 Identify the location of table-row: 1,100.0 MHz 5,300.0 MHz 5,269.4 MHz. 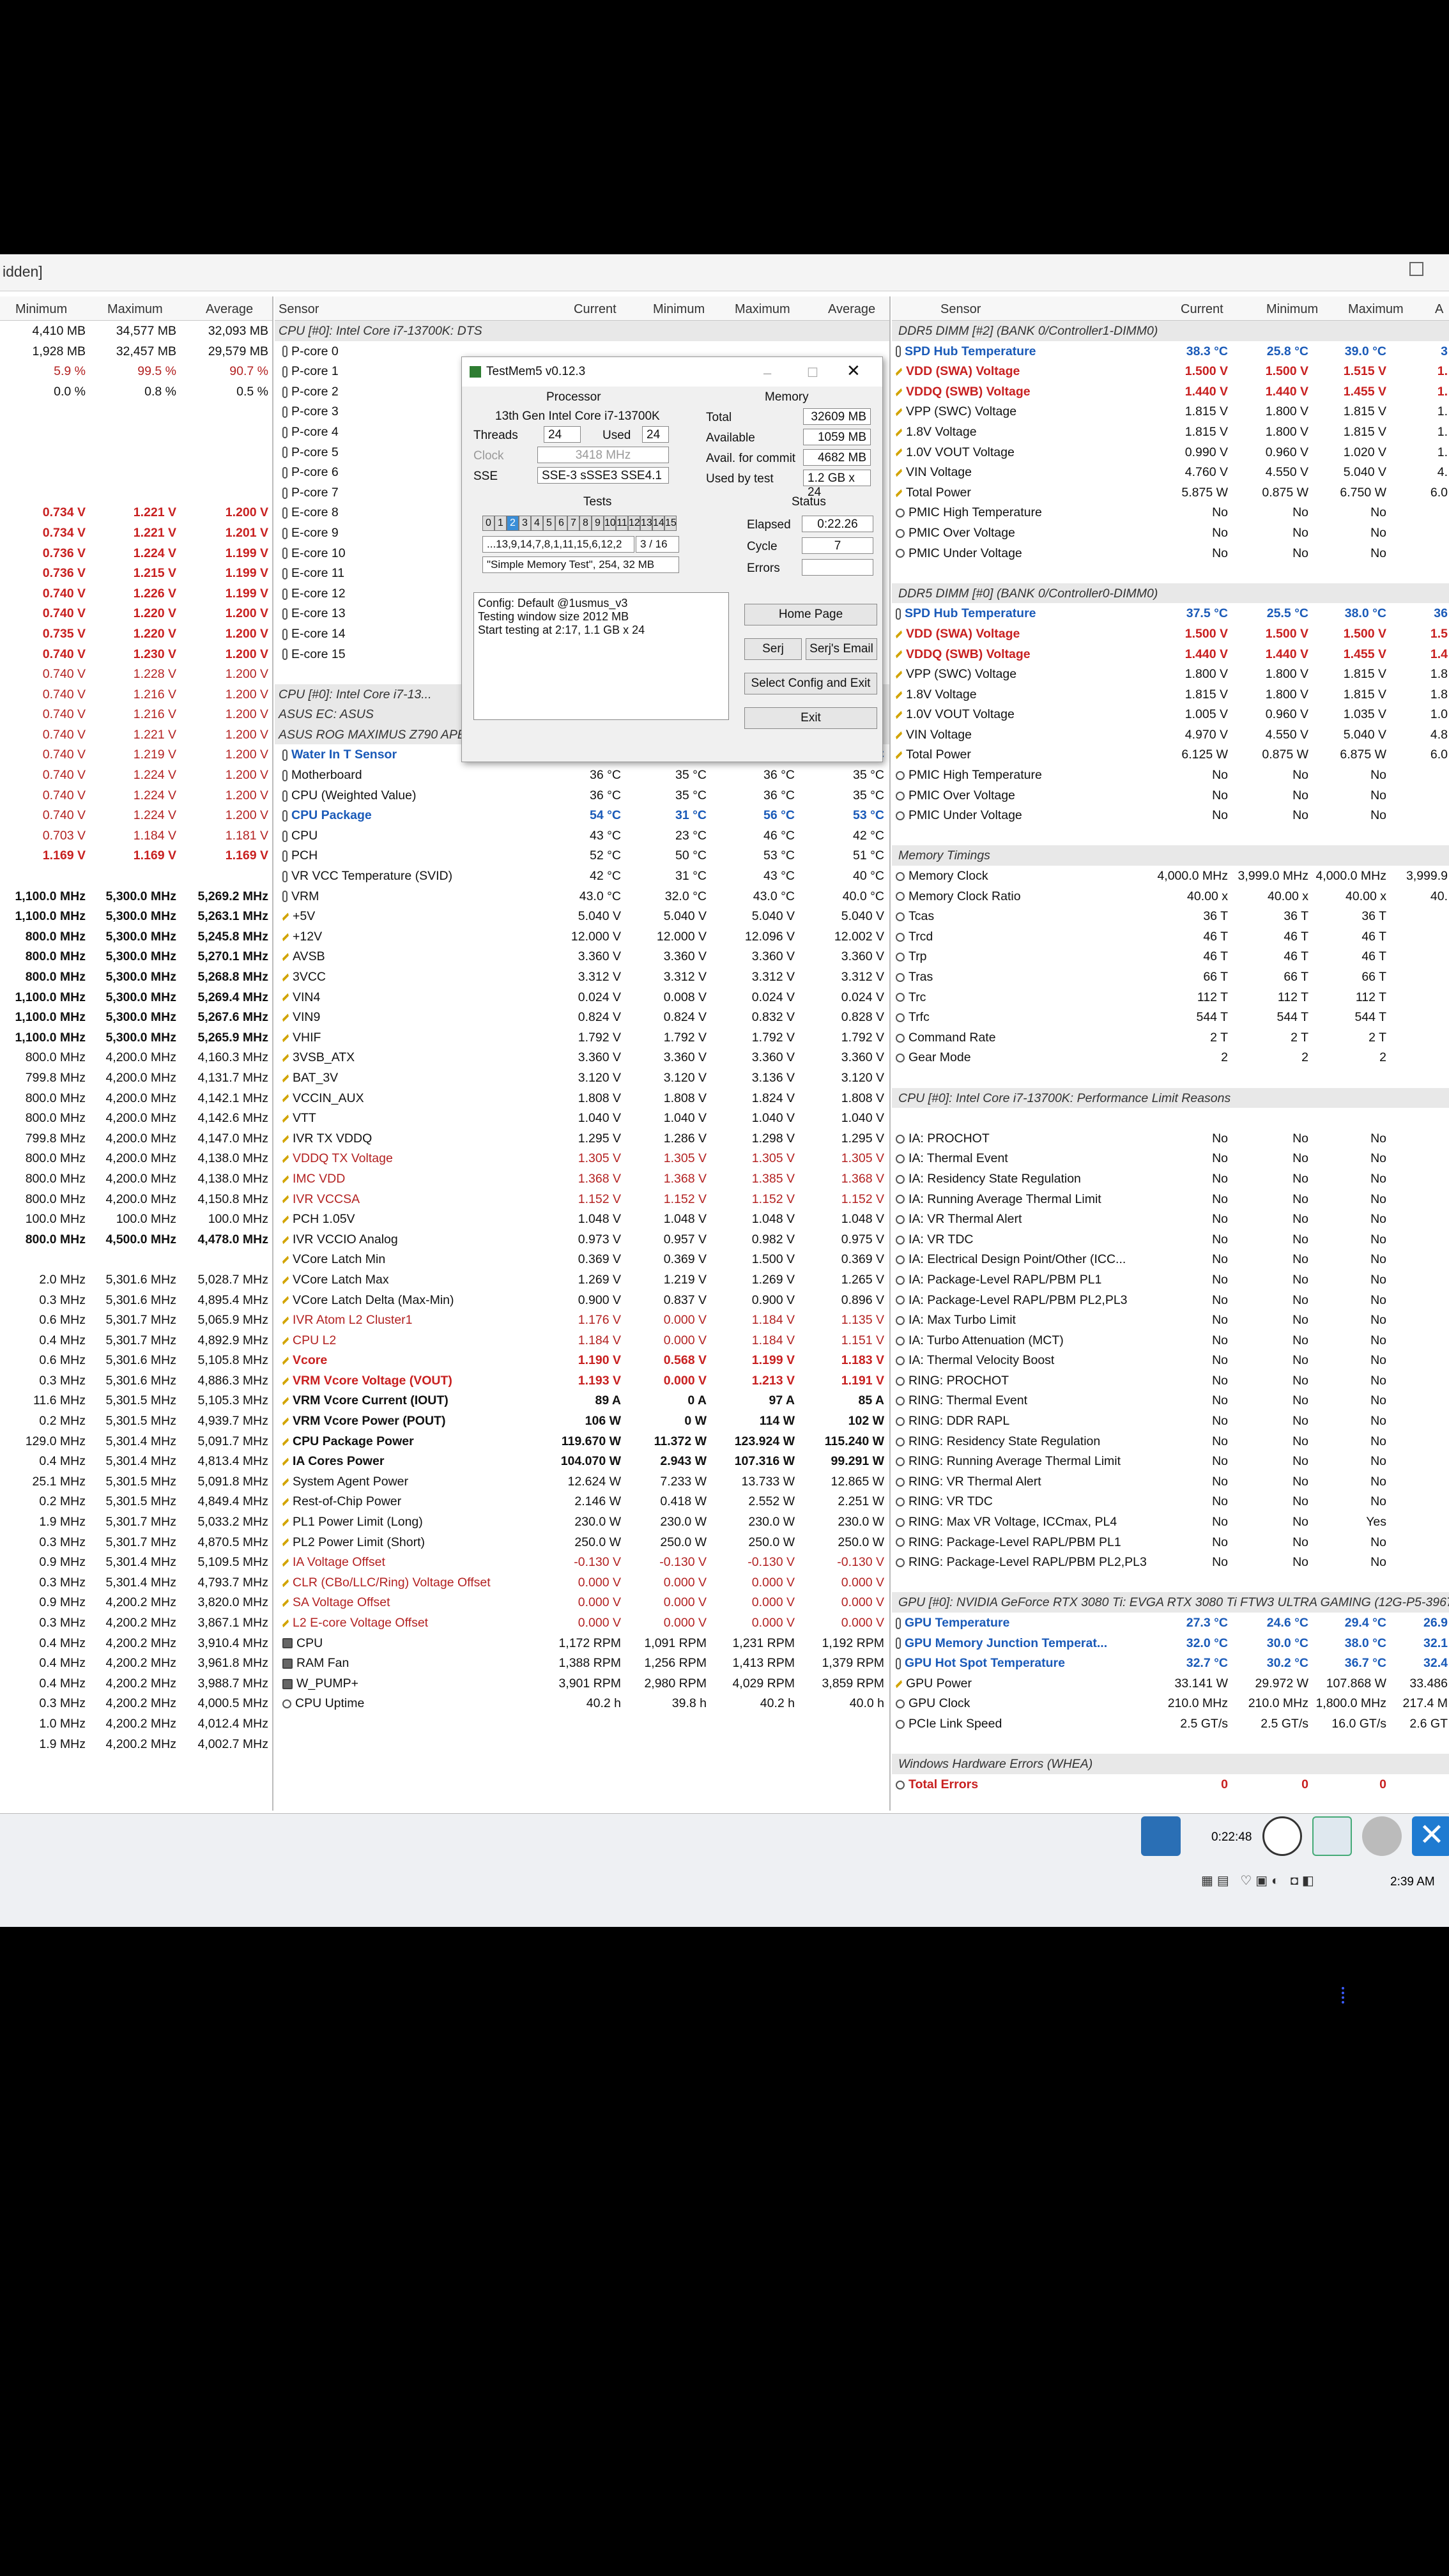
(136, 997).